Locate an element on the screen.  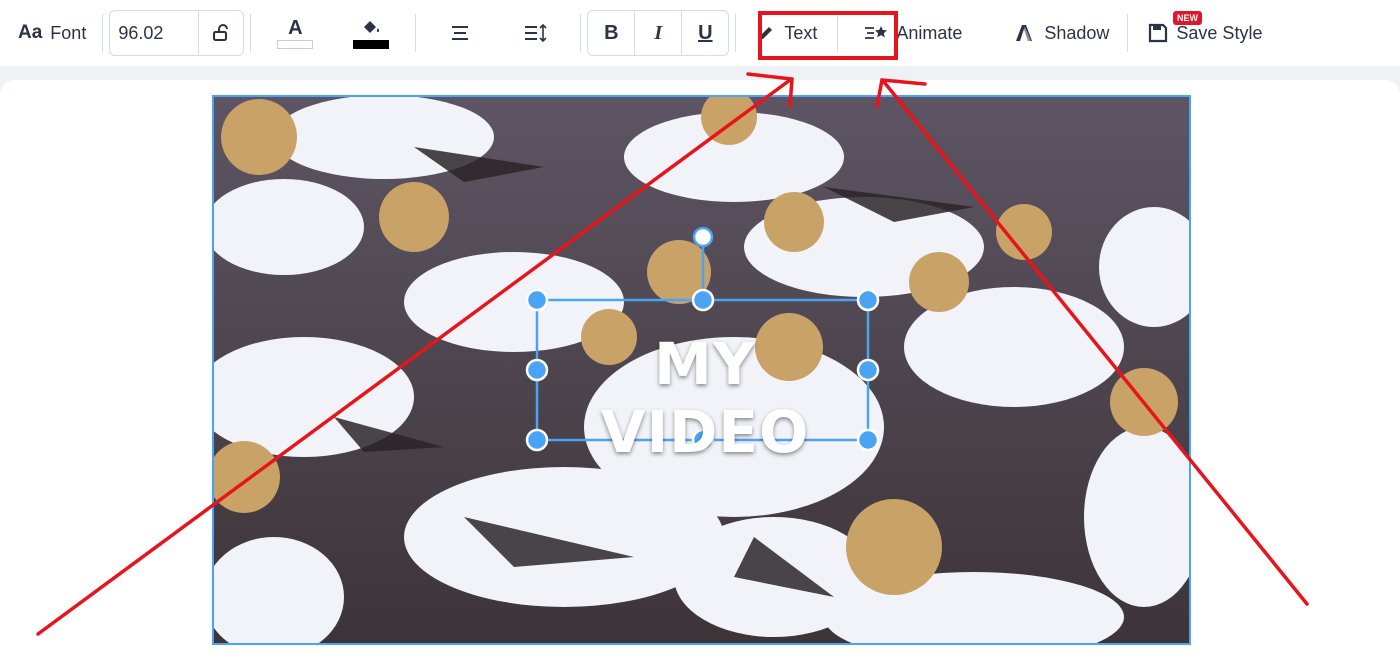
font-label: Font is located at coordinates (68, 32).